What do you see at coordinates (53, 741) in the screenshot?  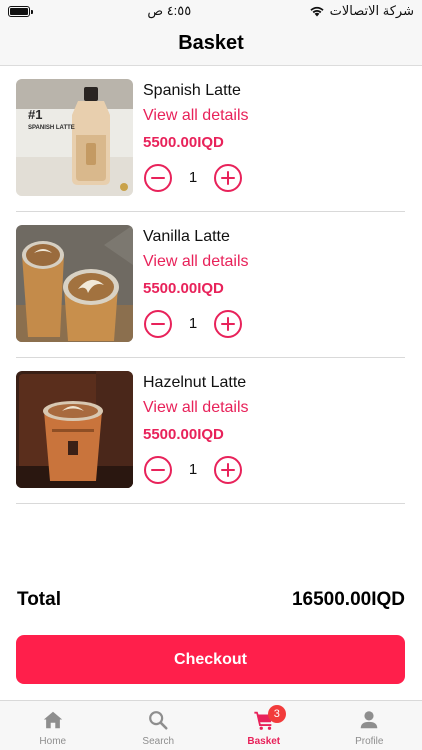 I see `tab-label: Home` at bounding box center [53, 741].